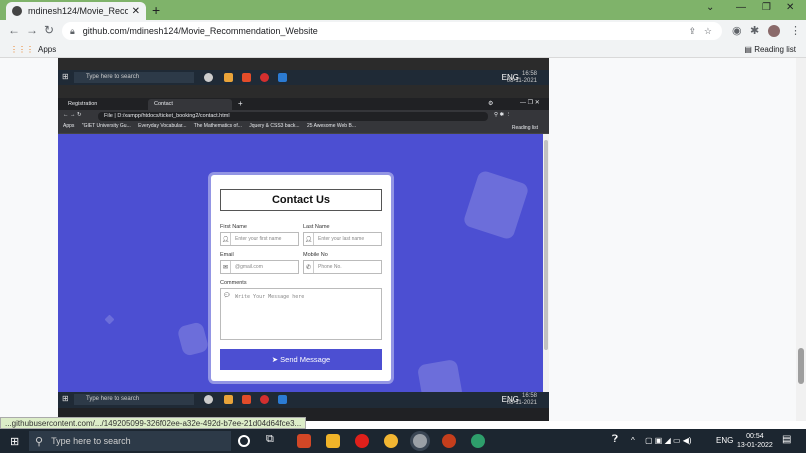 Image resolution: width=806 pixels, height=453 pixels. Describe the element at coordinates (240, 103) in the screenshot. I see `inner-new-tab-icon: +` at that location.